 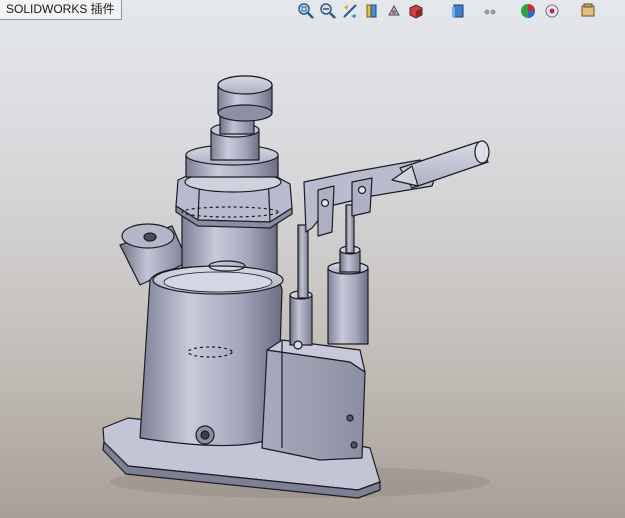 What do you see at coordinates (350, 11) in the screenshot?
I see `previous-view-icon` at bounding box center [350, 11].